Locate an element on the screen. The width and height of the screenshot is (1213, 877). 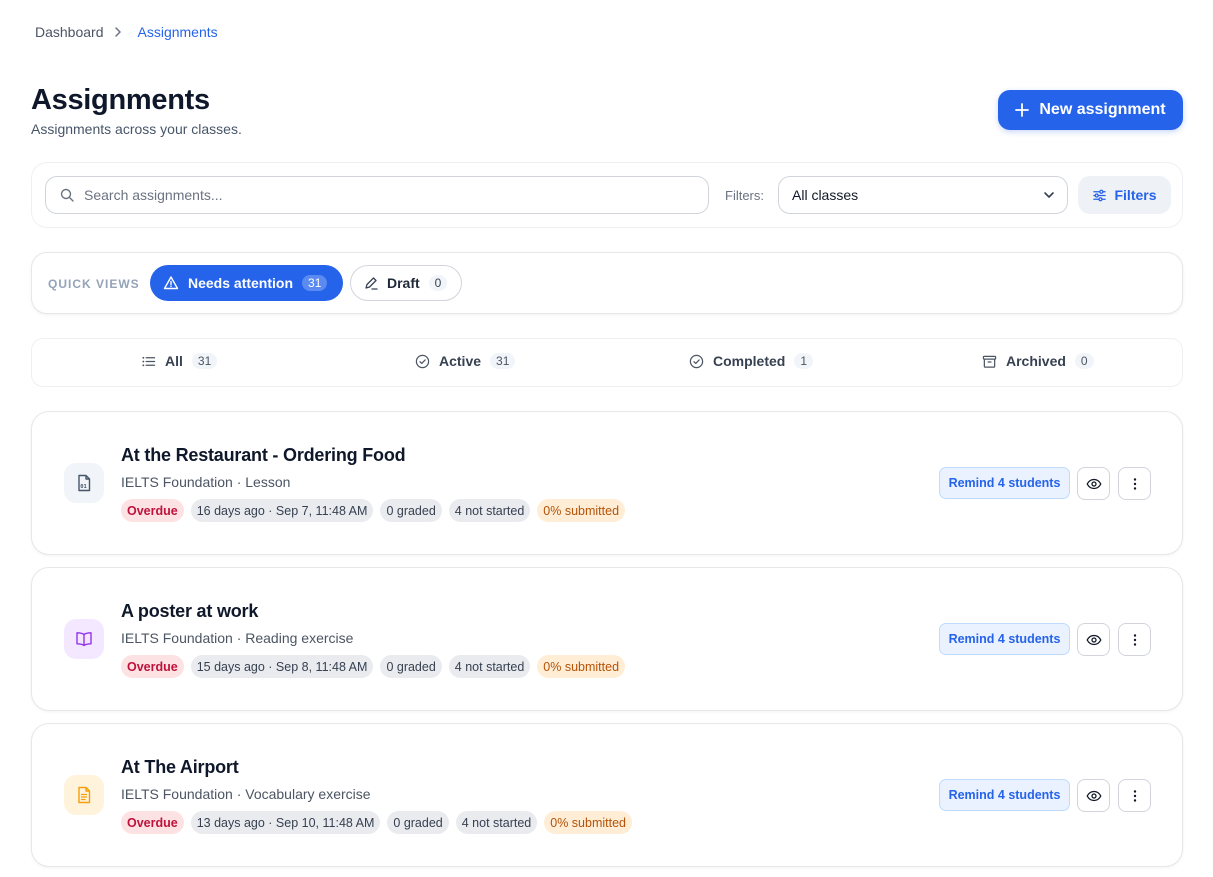
quick-views-label: QUICK VIEWS is located at coordinates (94, 284).